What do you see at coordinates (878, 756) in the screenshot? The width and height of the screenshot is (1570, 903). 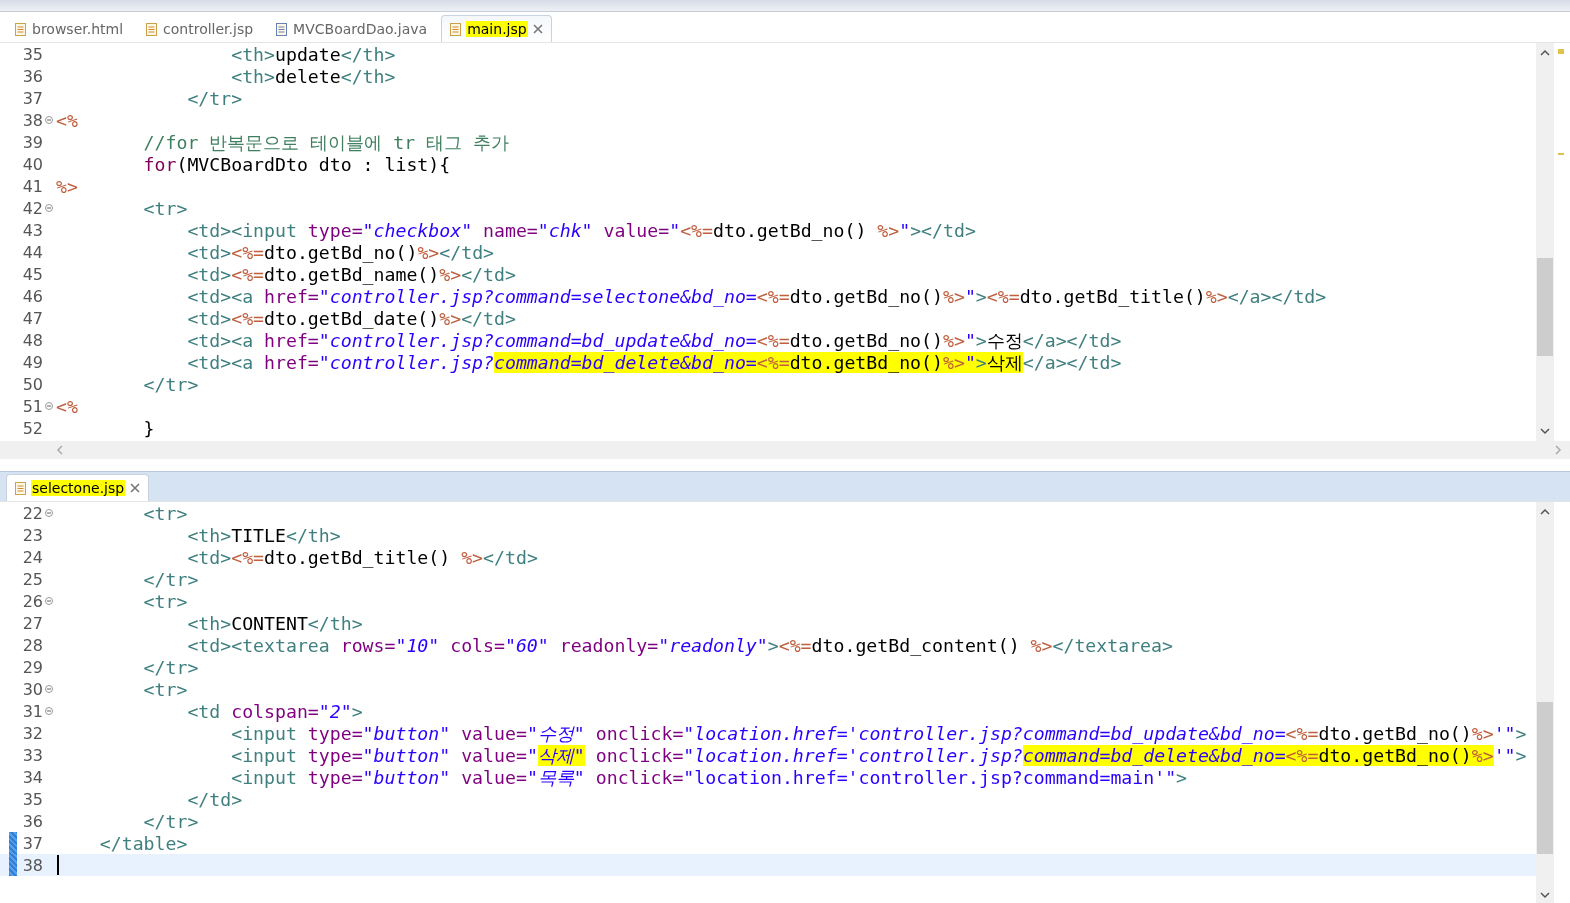 I see `code-line: <input type="button" value="삭제" onclick="location.href='controller.jsp?command=bd_delete&bd_no=<%=dto.getBd_no()%>'">` at bounding box center [878, 756].